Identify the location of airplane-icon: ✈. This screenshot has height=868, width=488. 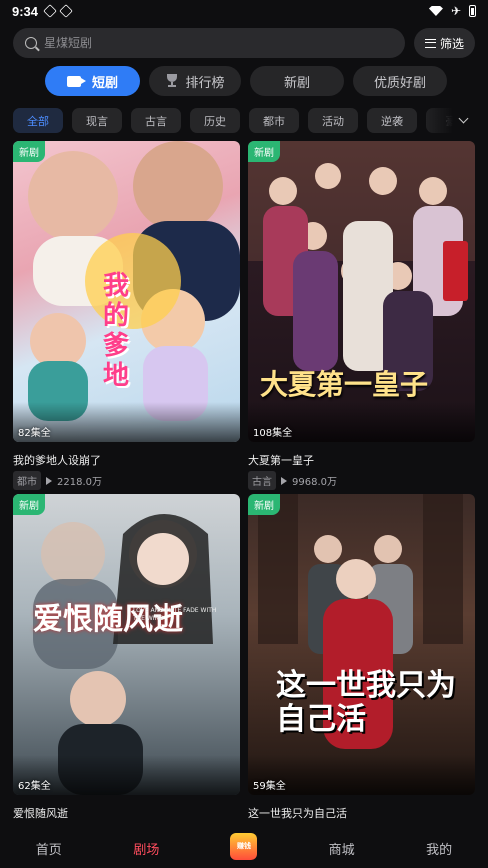
(455, 11).